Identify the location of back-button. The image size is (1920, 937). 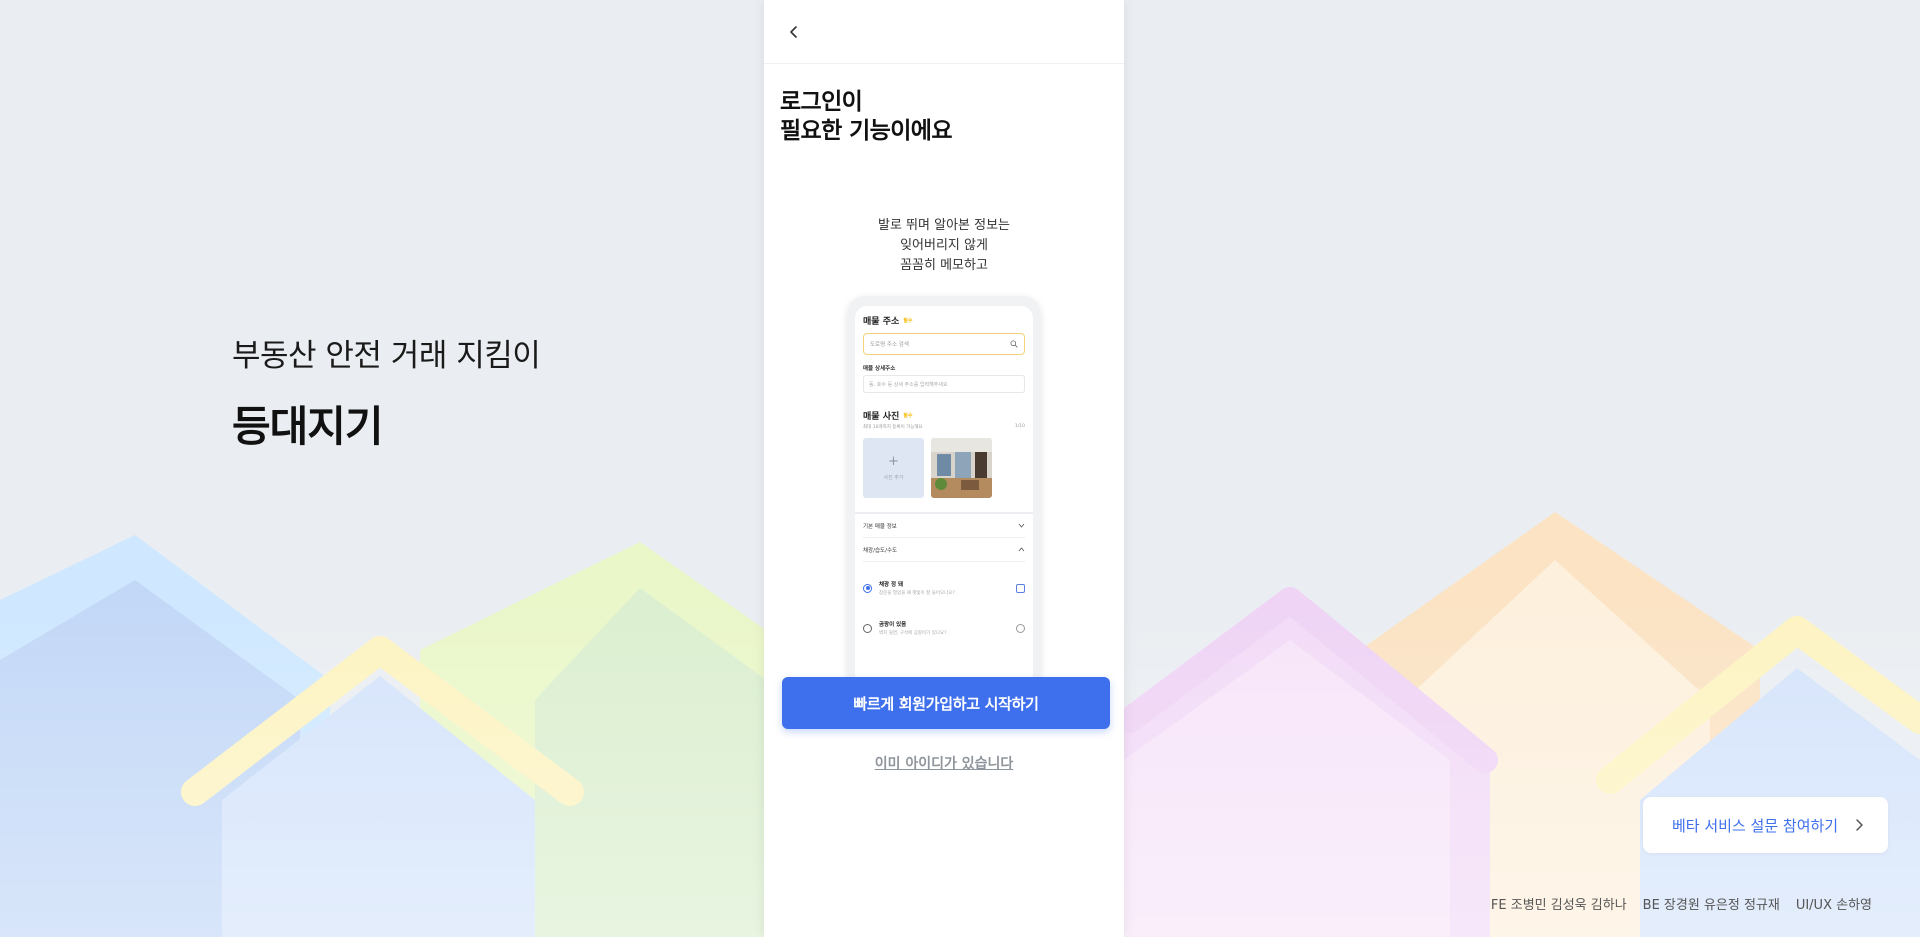
(794, 32).